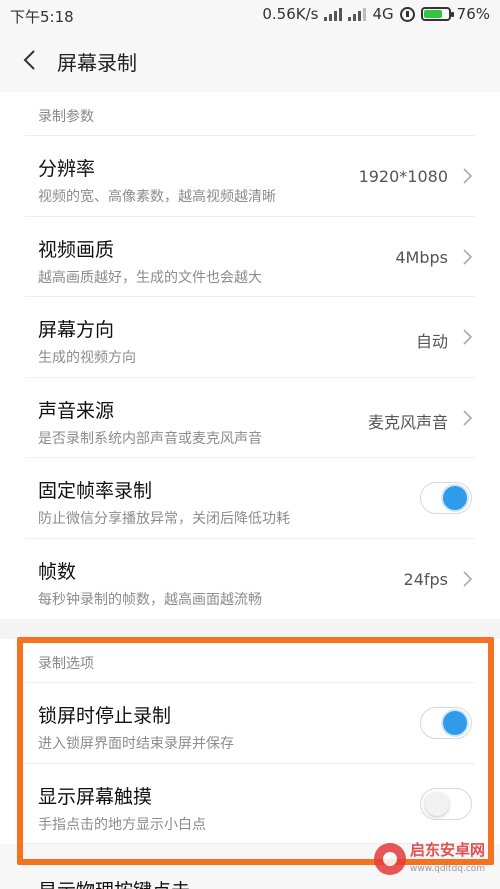 This screenshot has width=500, height=889. I want to click on setting-title: 视频画质, so click(76, 249).